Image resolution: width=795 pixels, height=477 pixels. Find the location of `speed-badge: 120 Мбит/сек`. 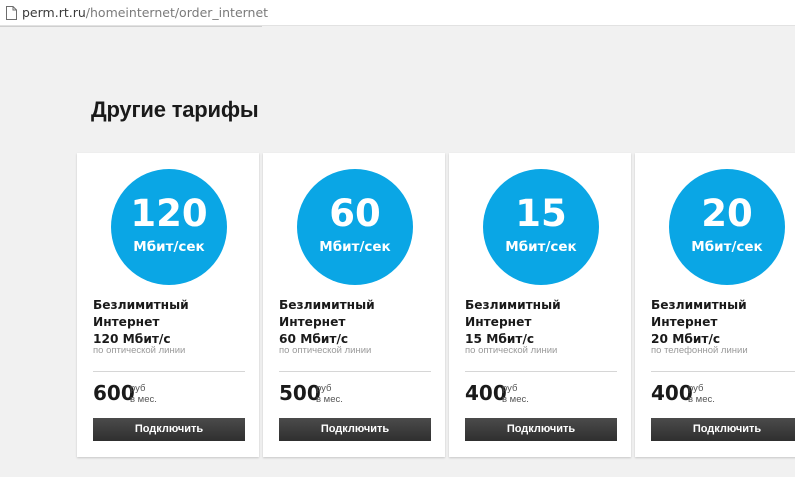

speed-badge: 120 Мбит/сек is located at coordinates (169, 227).